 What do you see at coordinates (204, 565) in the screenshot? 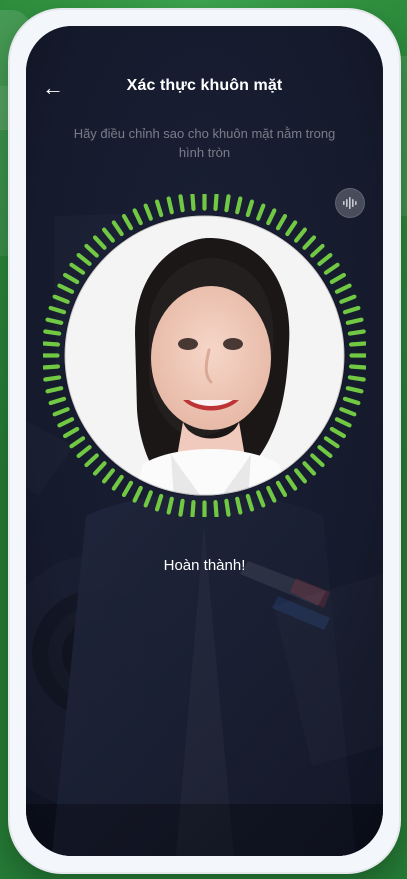
I see `capture-status: Hoàn thành!` at bounding box center [204, 565].